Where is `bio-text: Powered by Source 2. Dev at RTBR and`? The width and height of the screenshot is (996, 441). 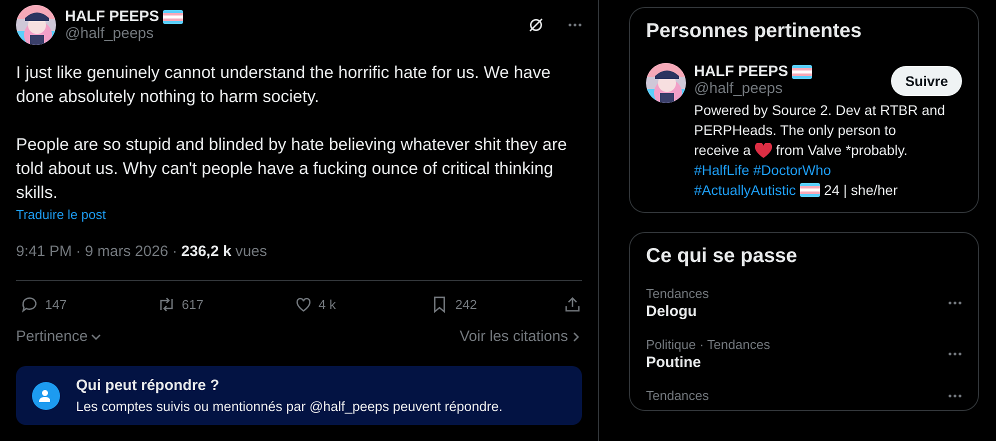 bio-text: Powered by Source 2. Dev at RTBR and is located at coordinates (820, 110).